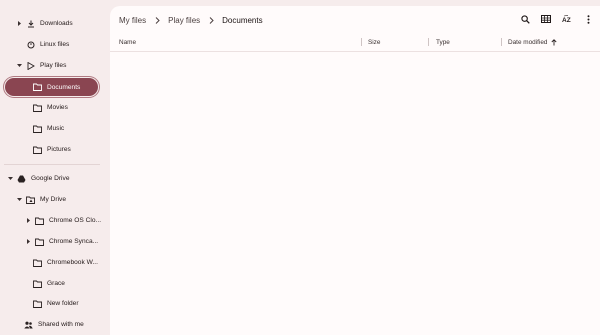  I want to click on switch-view-button, so click(546, 19).